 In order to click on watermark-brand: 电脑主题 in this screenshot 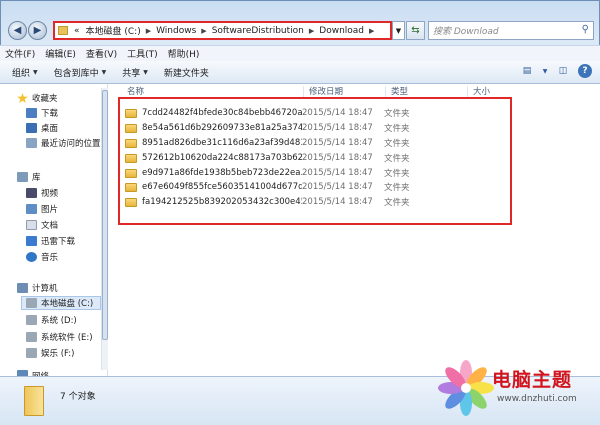, I will do `click(532, 380)`.